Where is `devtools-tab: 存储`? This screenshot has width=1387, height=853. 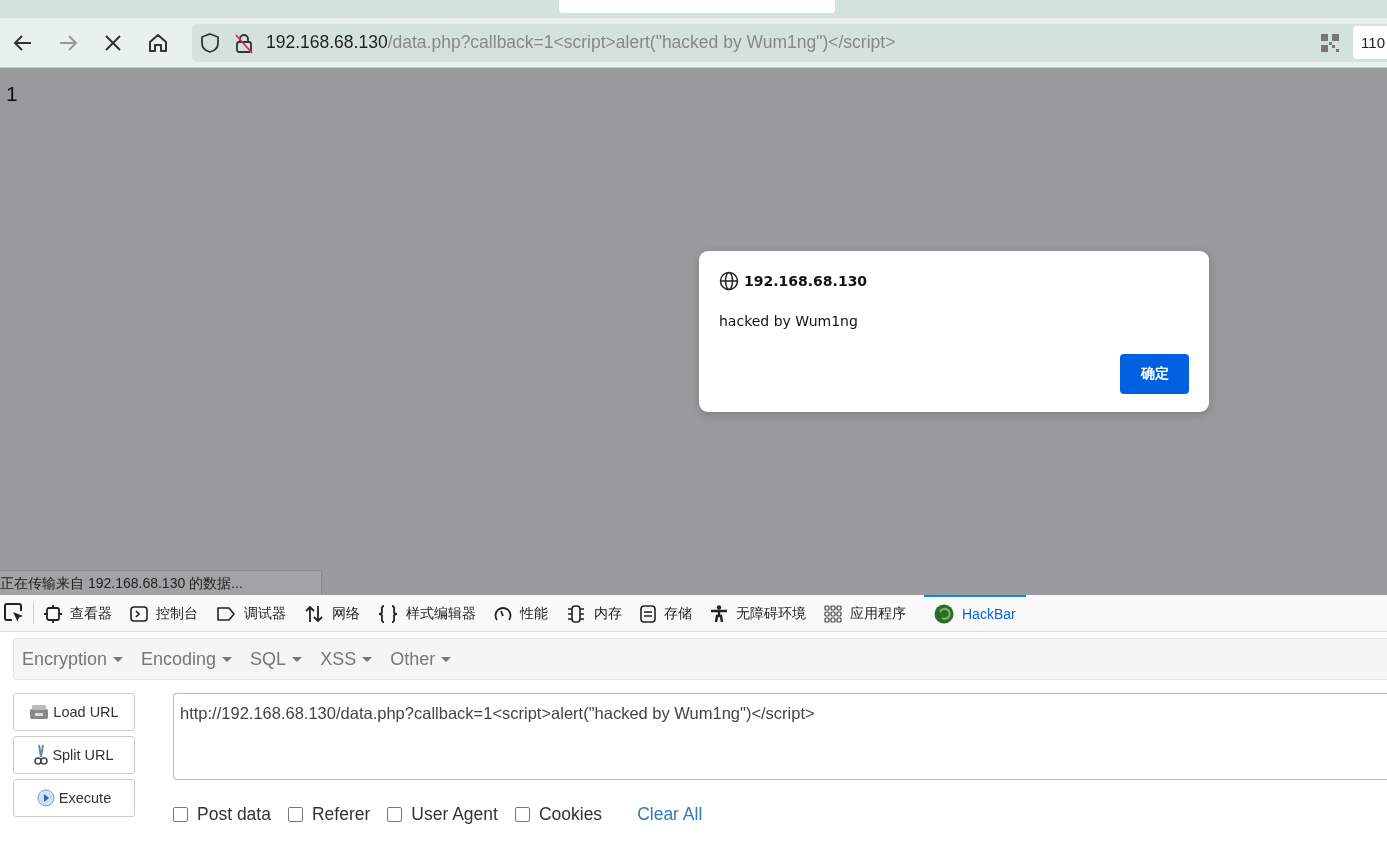 devtools-tab: 存储 is located at coordinates (671, 613).